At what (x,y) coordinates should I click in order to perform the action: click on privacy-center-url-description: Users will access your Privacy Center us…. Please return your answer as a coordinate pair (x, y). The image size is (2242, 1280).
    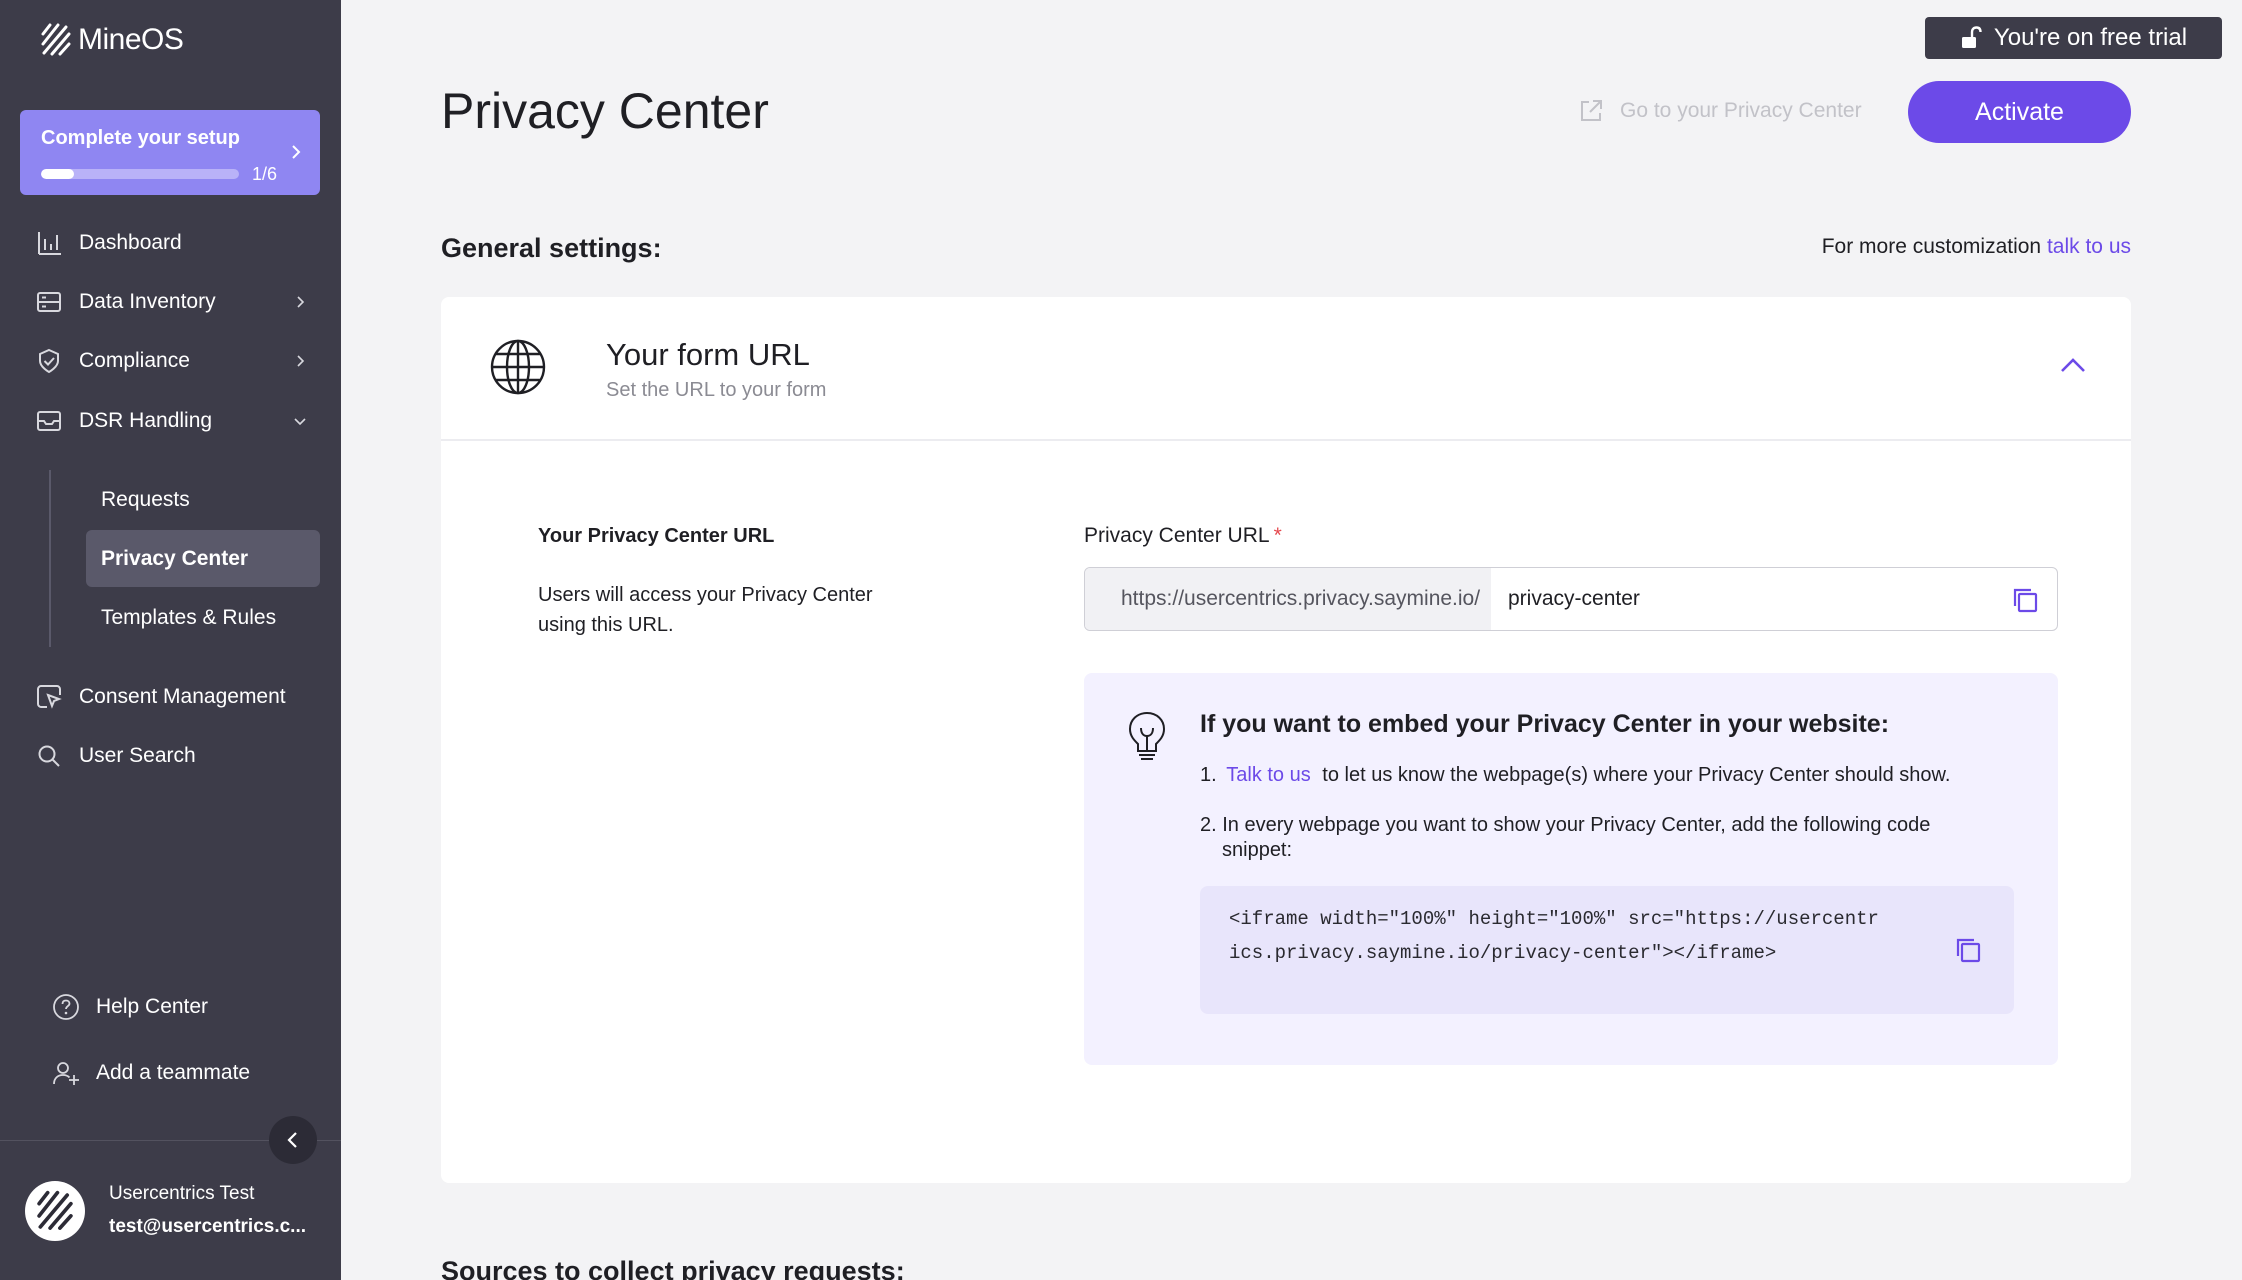
    Looking at the image, I should click on (705, 610).